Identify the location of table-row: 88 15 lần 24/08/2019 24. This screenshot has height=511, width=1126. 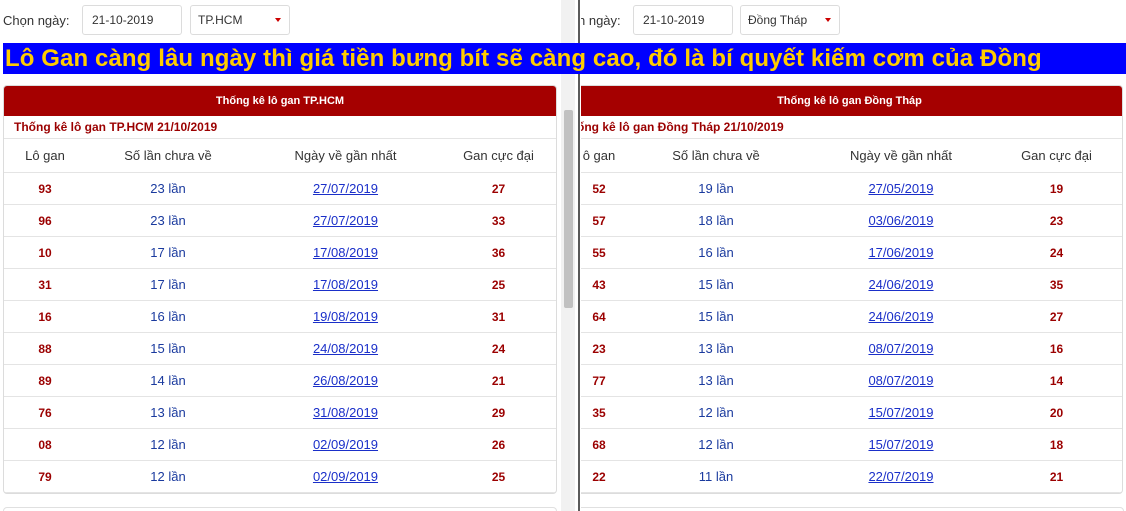
(280, 348).